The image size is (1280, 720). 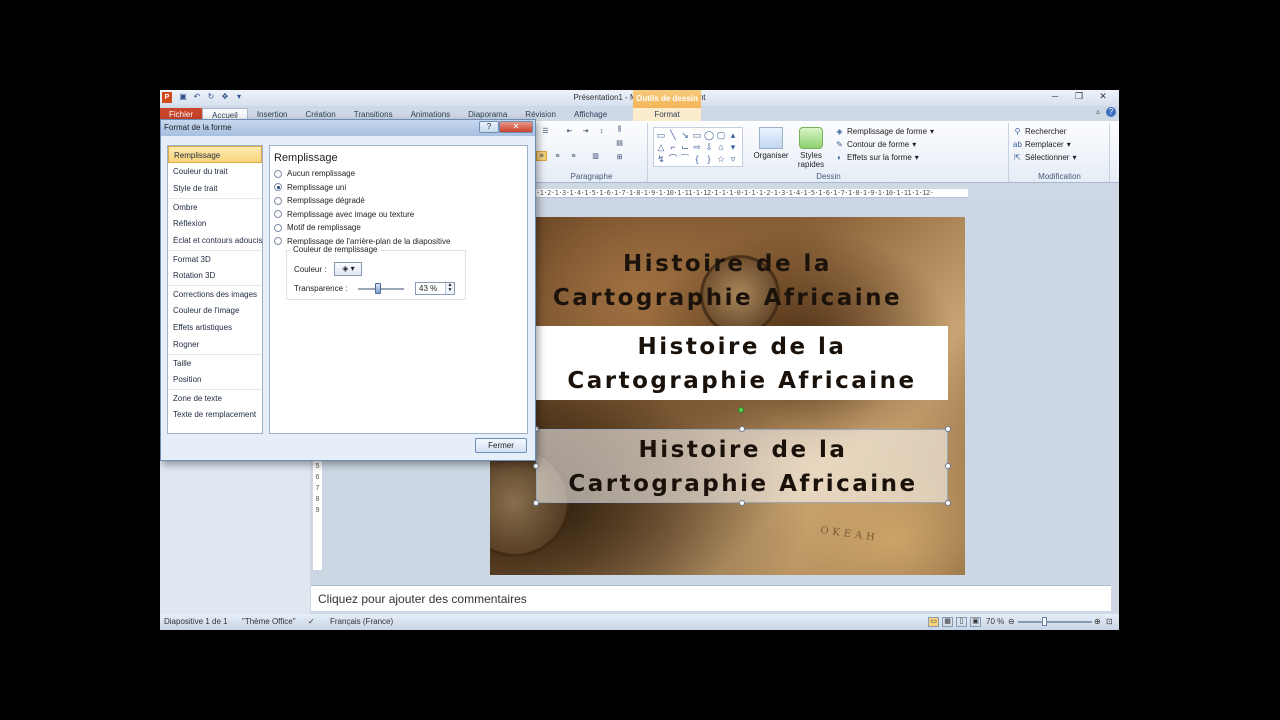 I want to click on right-arrow-shape-icon: ⇨, so click(x=697, y=147).